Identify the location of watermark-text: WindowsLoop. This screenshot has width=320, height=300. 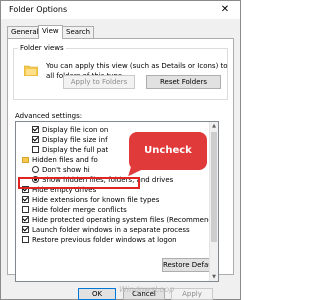
(147, 289).